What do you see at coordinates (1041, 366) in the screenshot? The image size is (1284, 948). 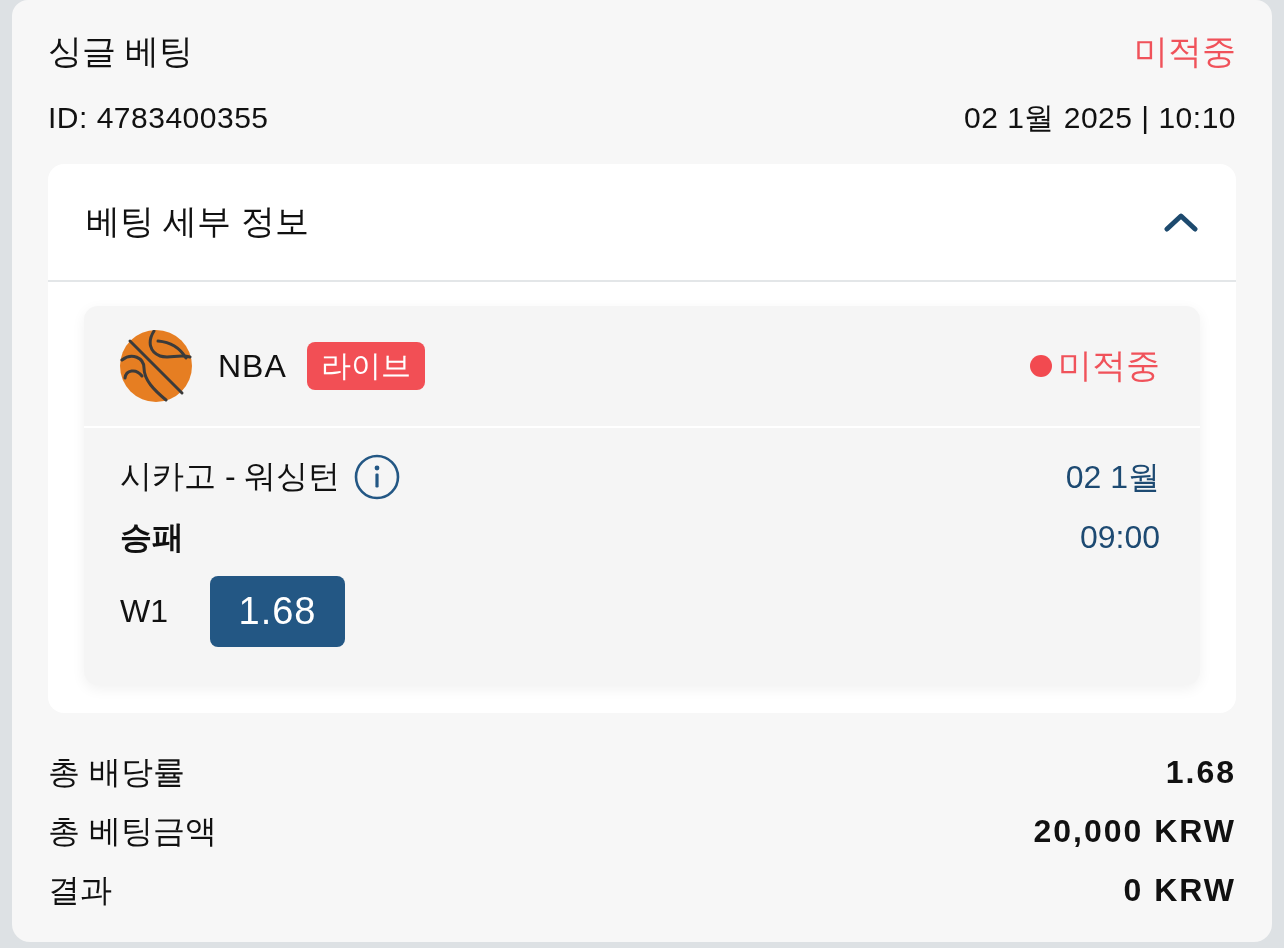 I see `status-dot-icon` at bounding box center [1041, 366].